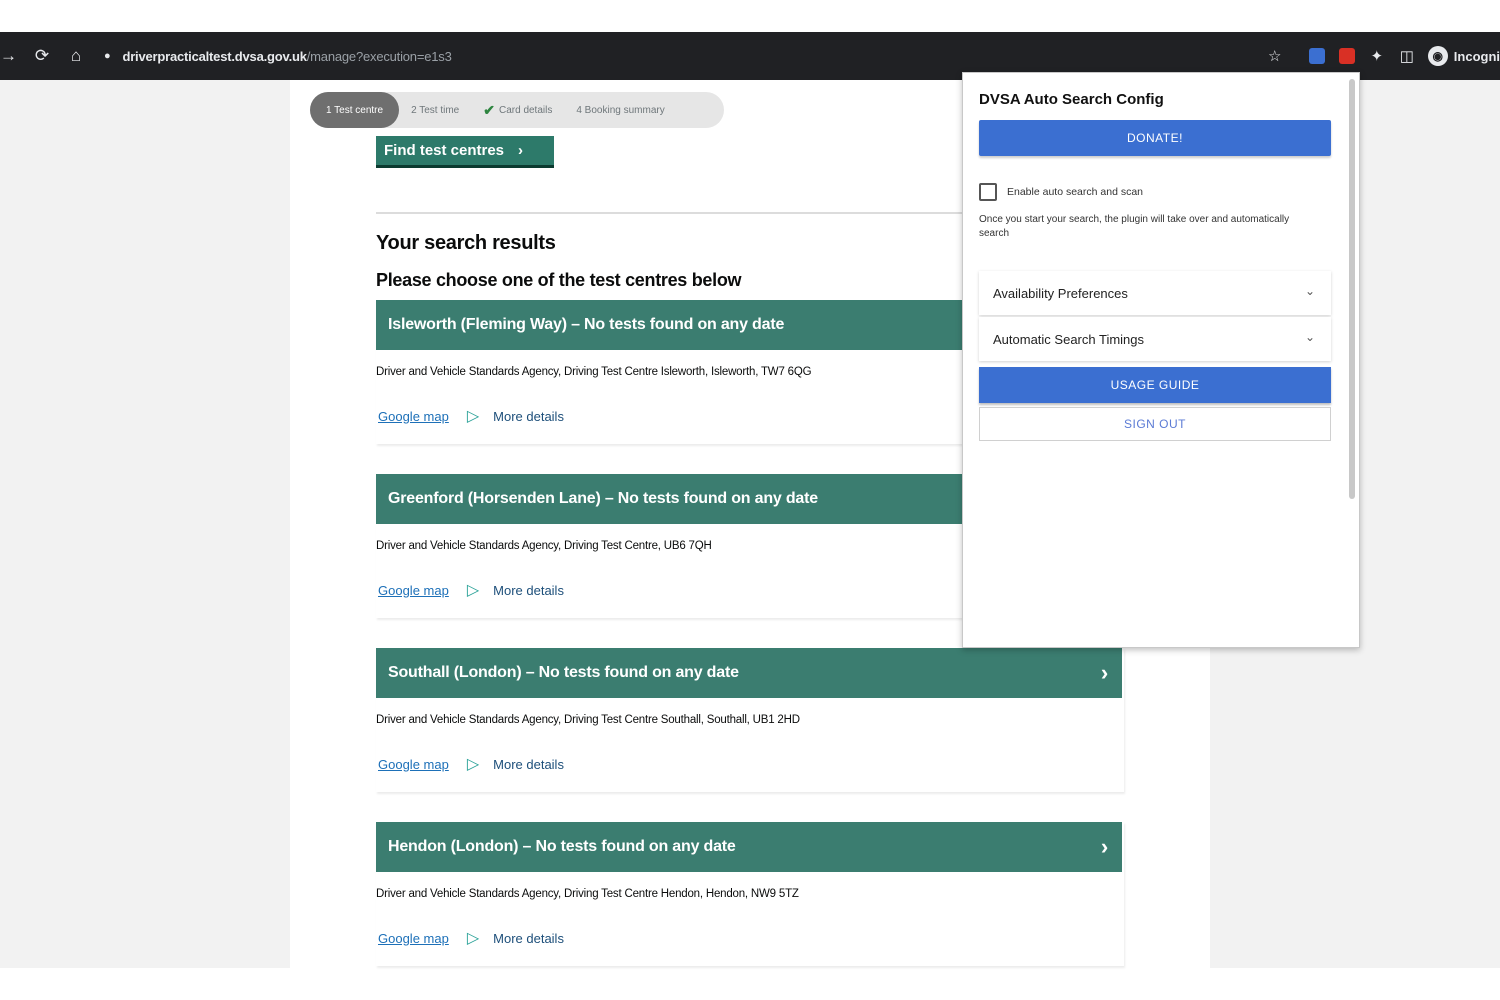 Image resolution: width=1500 pixels, height=1000 pixels. I want to click on check-icon: ✔, so click(489, 109).